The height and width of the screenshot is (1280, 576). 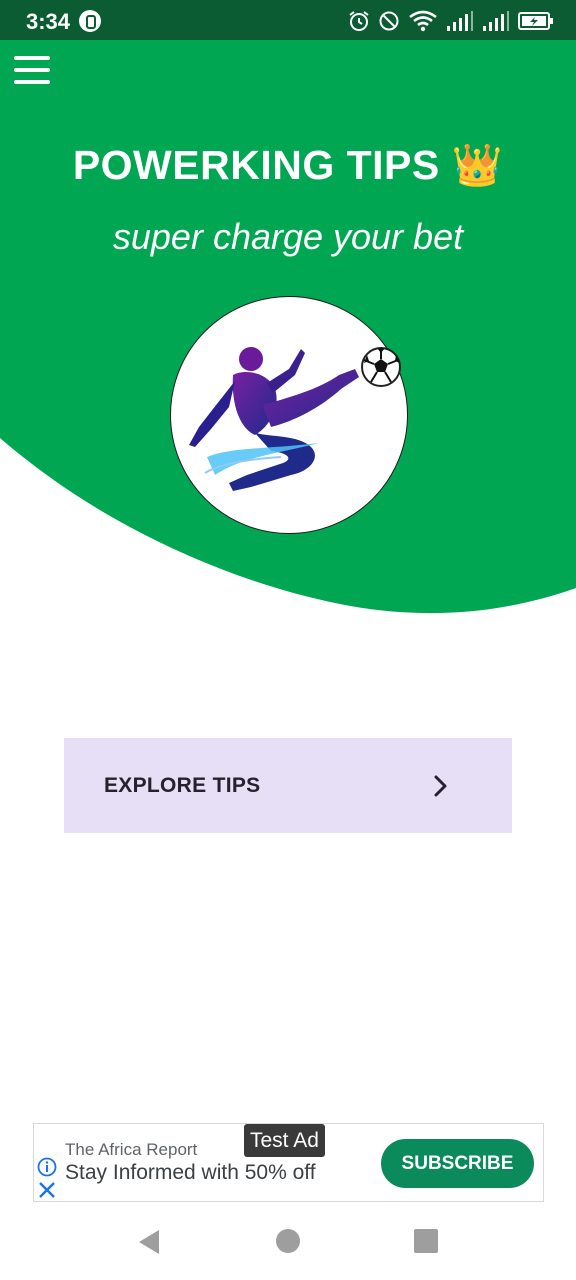 I want to click on soccer-ball-icon, so click(x=381, y=367).